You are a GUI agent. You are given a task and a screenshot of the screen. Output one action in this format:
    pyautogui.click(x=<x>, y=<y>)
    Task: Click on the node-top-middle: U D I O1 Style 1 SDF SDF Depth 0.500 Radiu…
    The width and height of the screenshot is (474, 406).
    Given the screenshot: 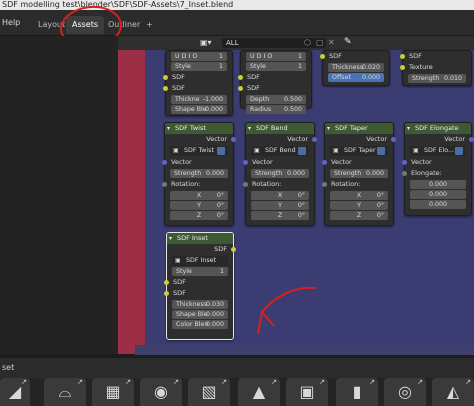 What is the action you would take?
    pyautogui.click(x=275, y=82)
    